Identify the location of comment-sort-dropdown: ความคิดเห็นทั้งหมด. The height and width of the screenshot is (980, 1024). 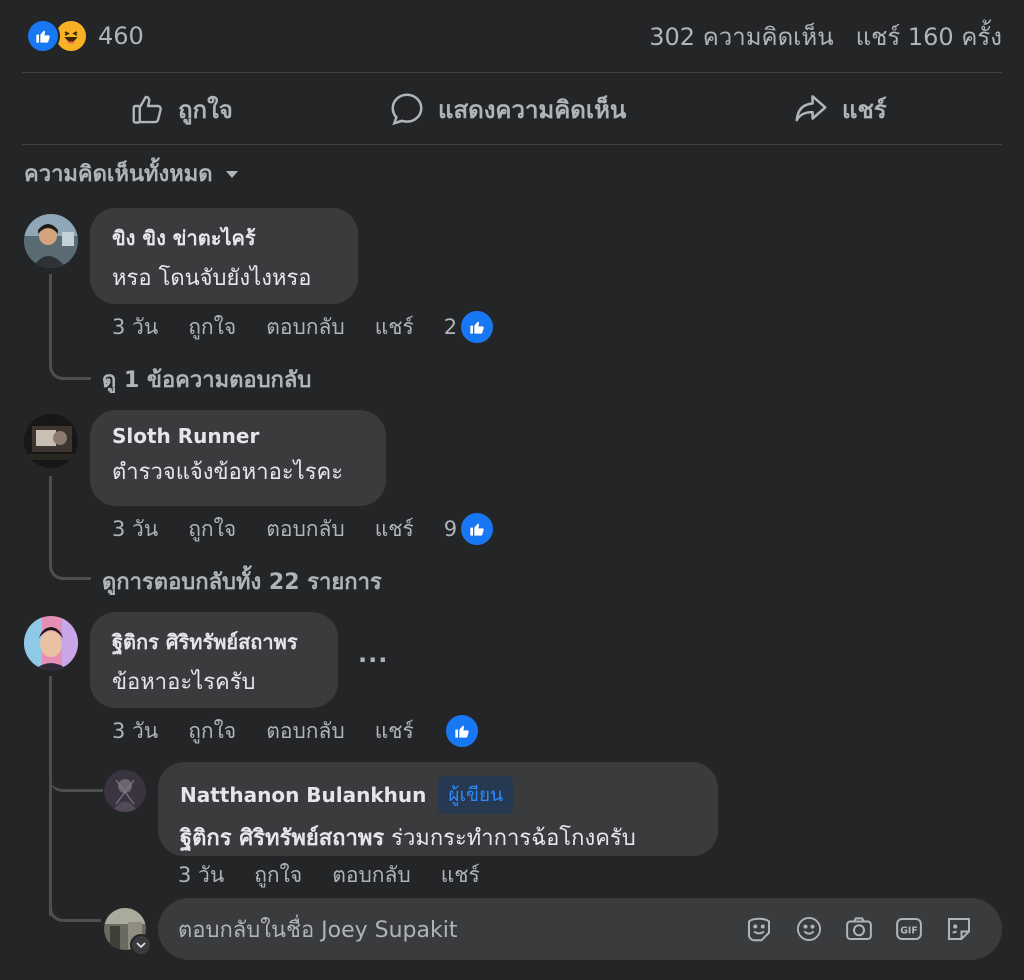
(131, 173).